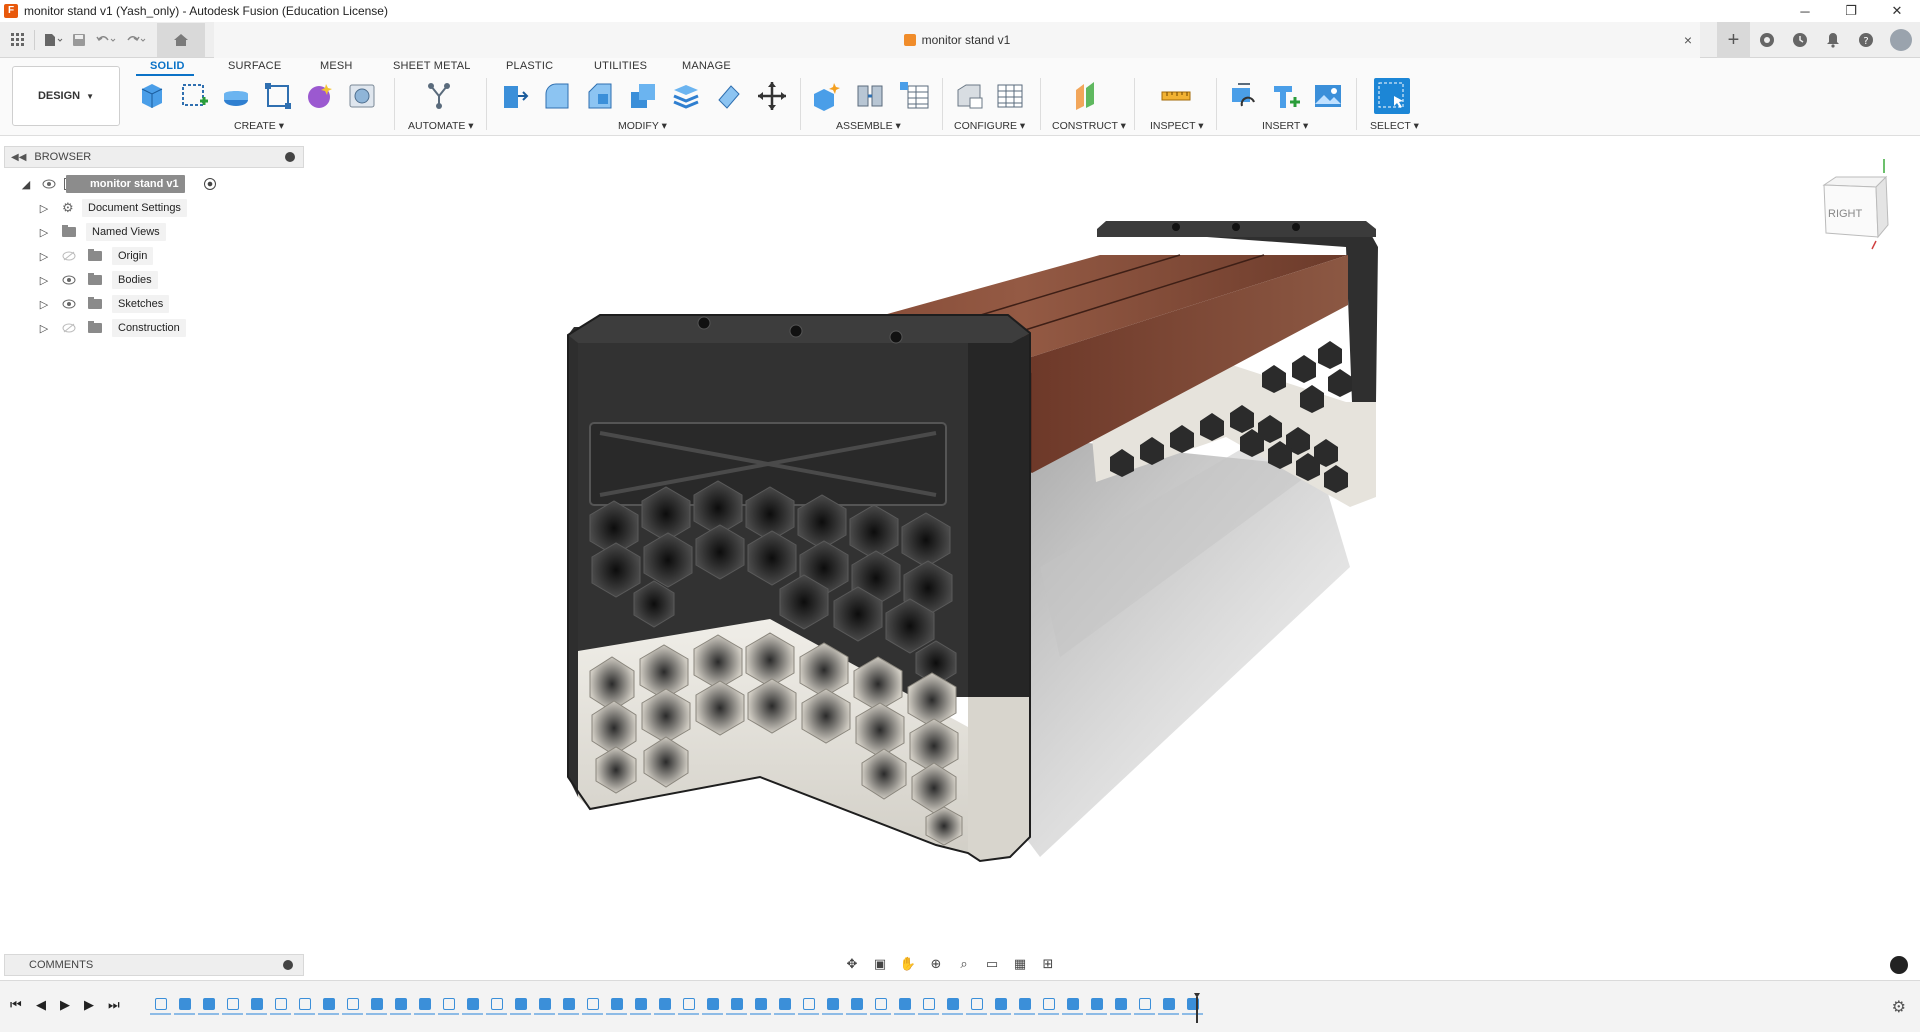  I want to click on new-component-icon, so click(152, 96).